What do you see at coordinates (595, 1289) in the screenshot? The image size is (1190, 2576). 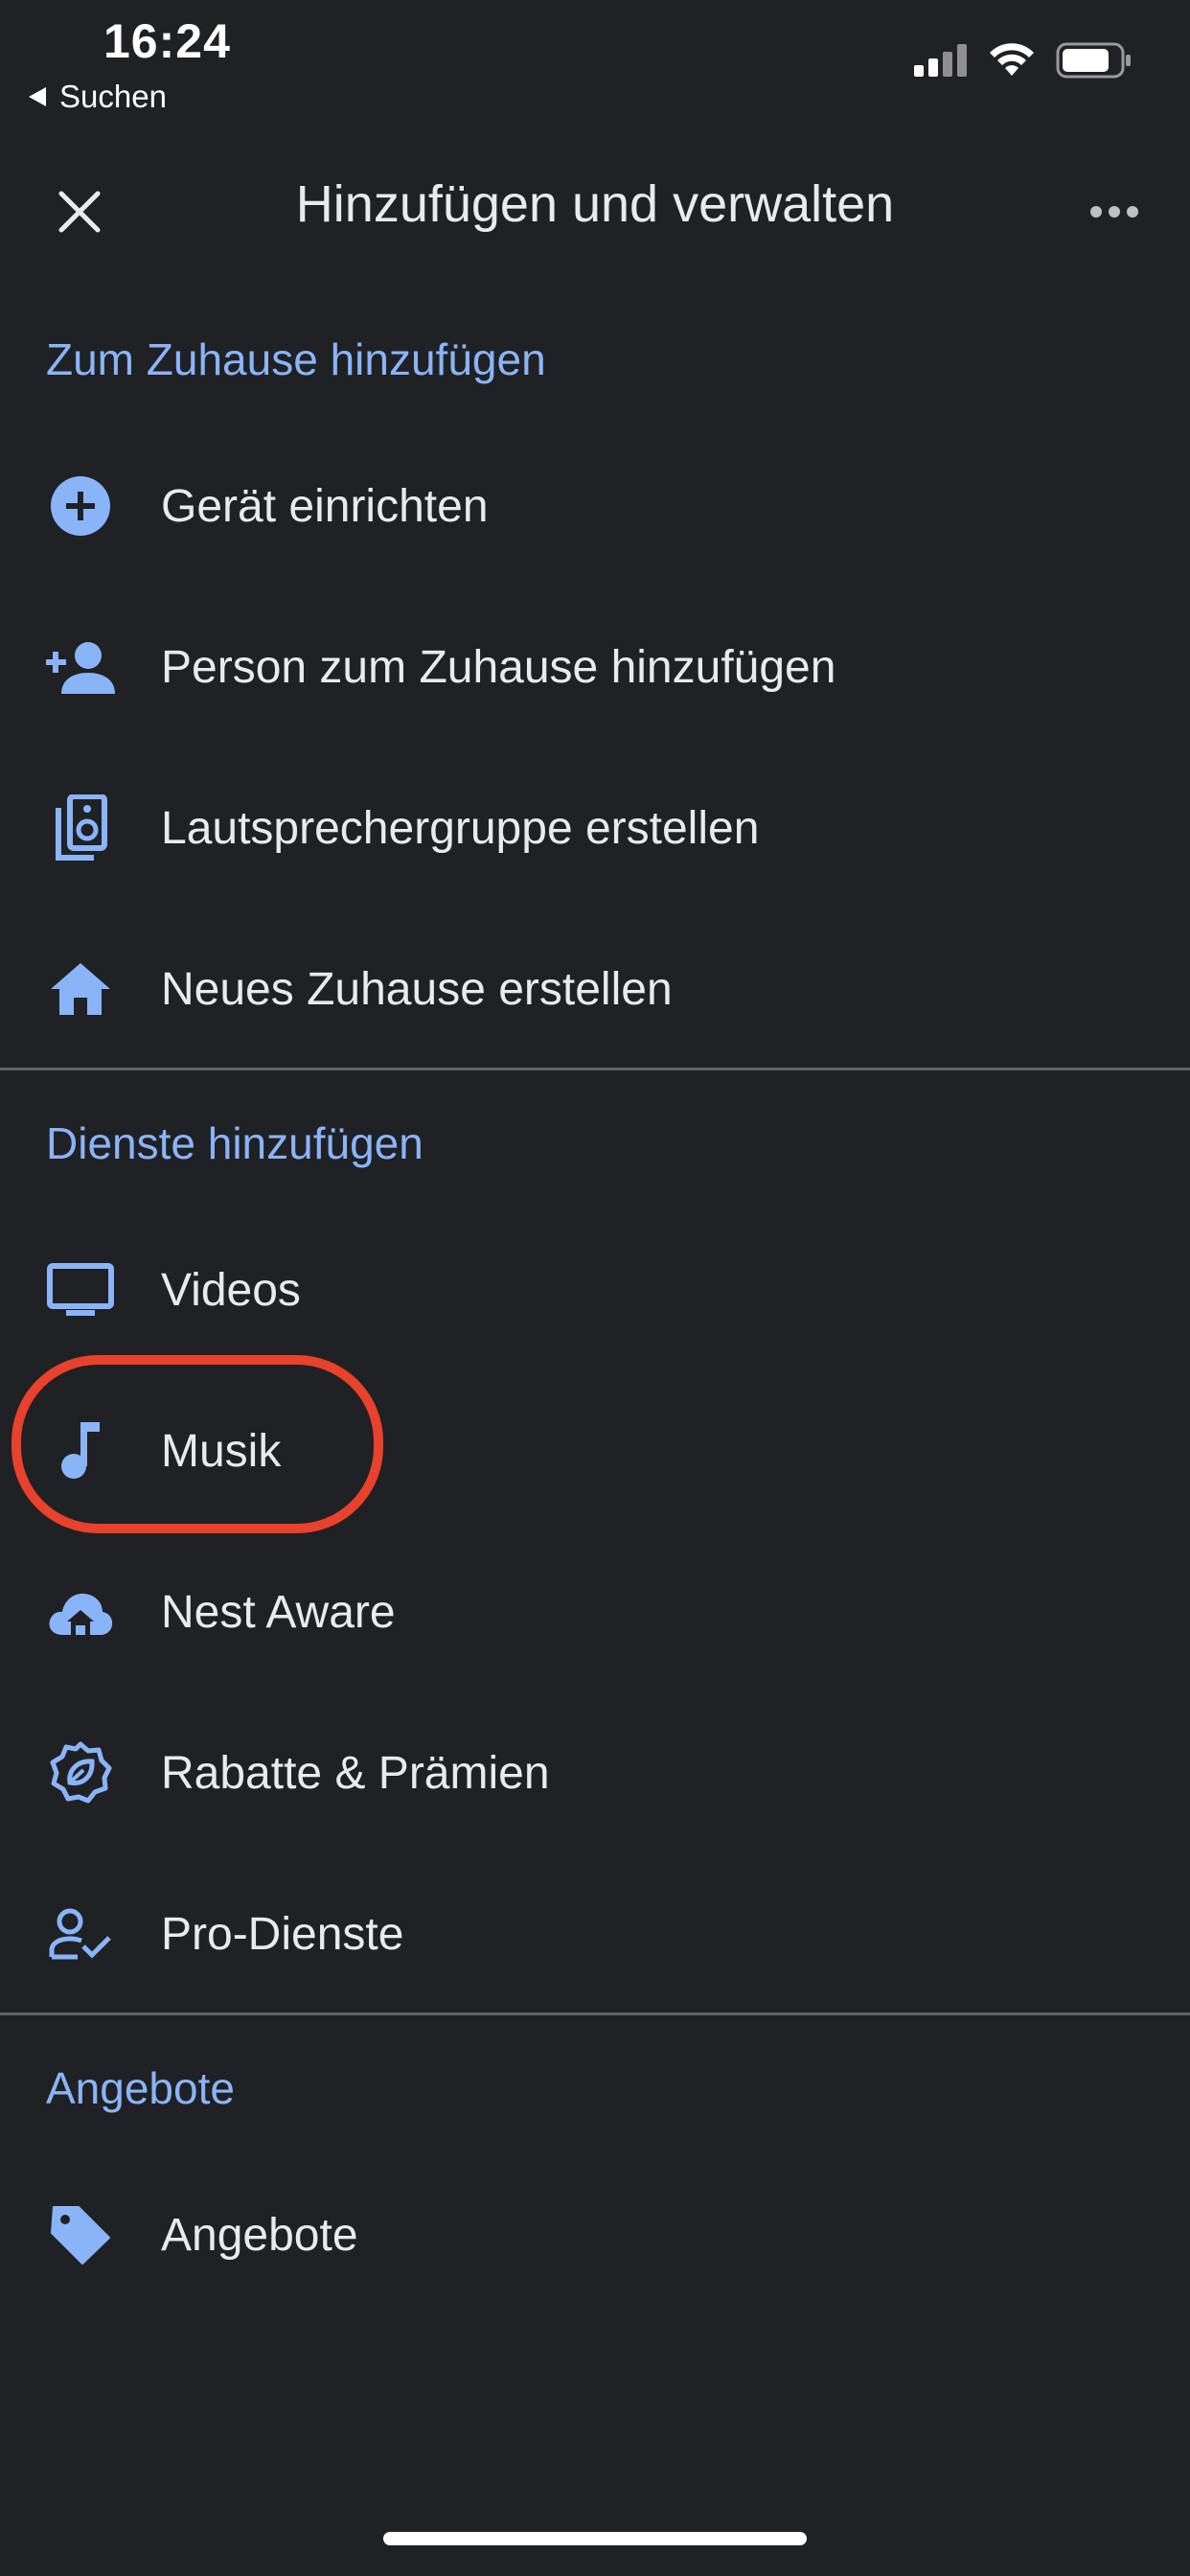 I see `item-videos: Videos` at bounding box center [595, 1289].